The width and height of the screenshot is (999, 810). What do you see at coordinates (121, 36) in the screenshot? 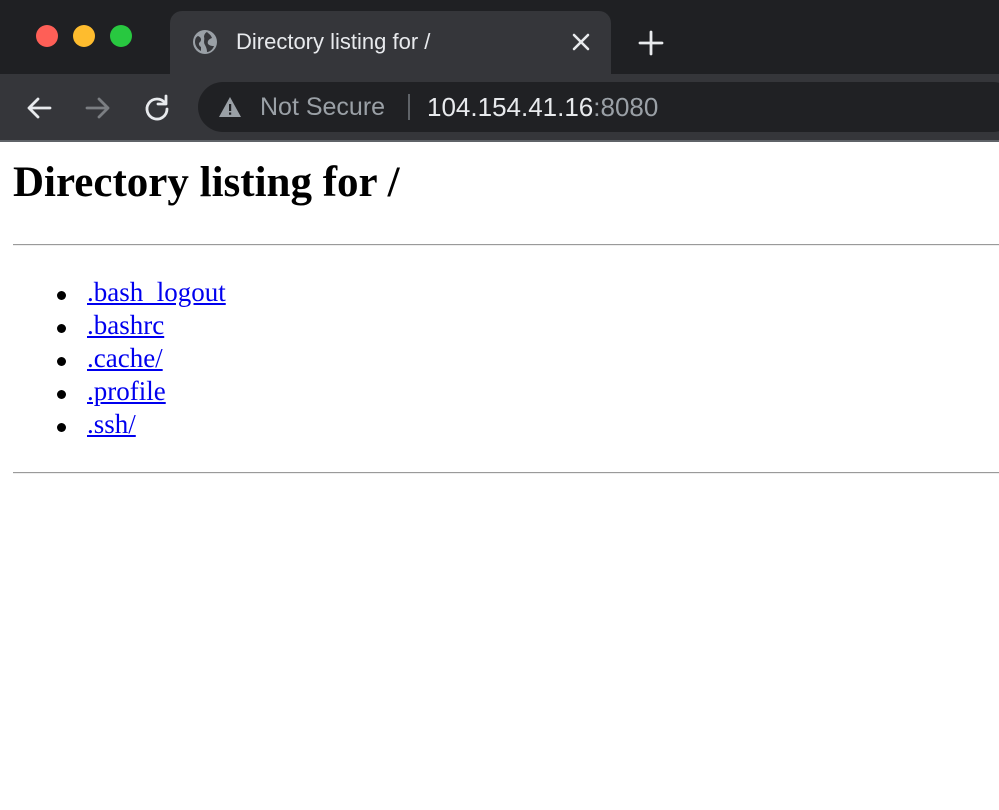
I see `window-zoom-button` at bounding box center [121, 36].